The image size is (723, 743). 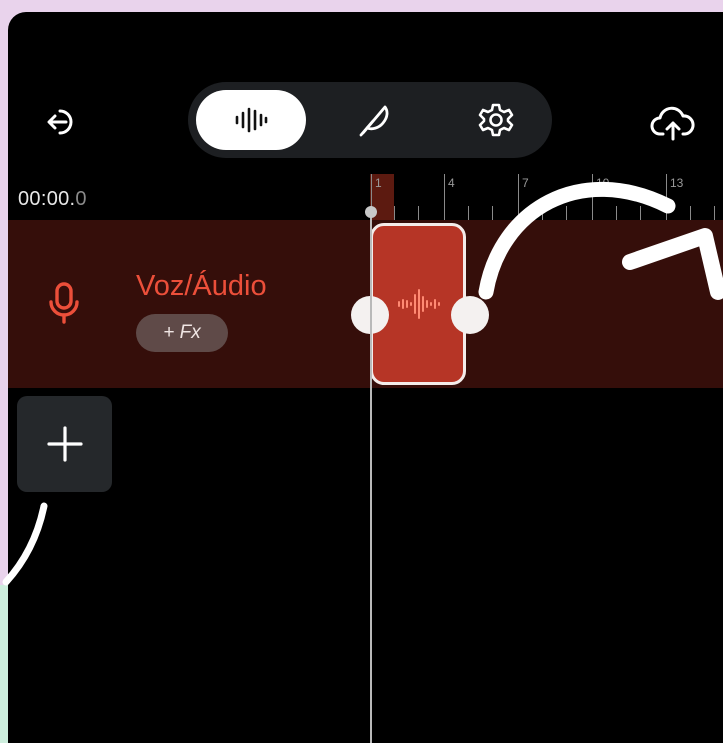 What do you see at coordinates (451, 183) in the screenshot?
I see `ruler-label: 4` at bounding box center [451, 183].